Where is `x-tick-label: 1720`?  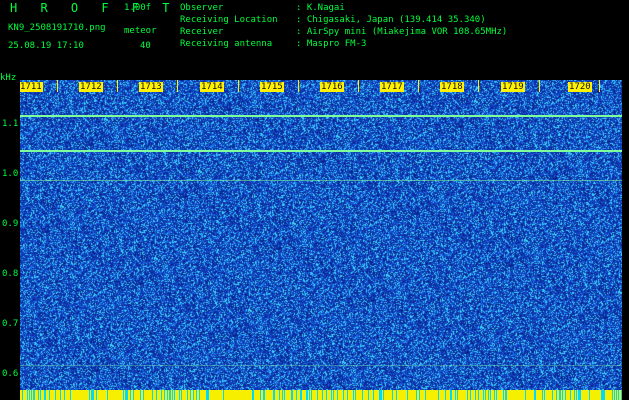
x-tick-label: 1720 is located at coordinates (580, 87).